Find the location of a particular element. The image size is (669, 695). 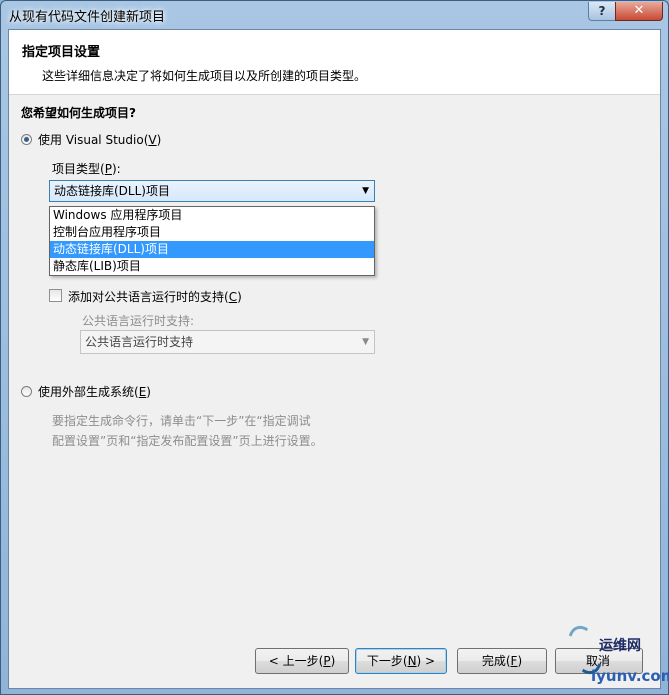

clr-support-accel: C is located at coordinates (233, 297).